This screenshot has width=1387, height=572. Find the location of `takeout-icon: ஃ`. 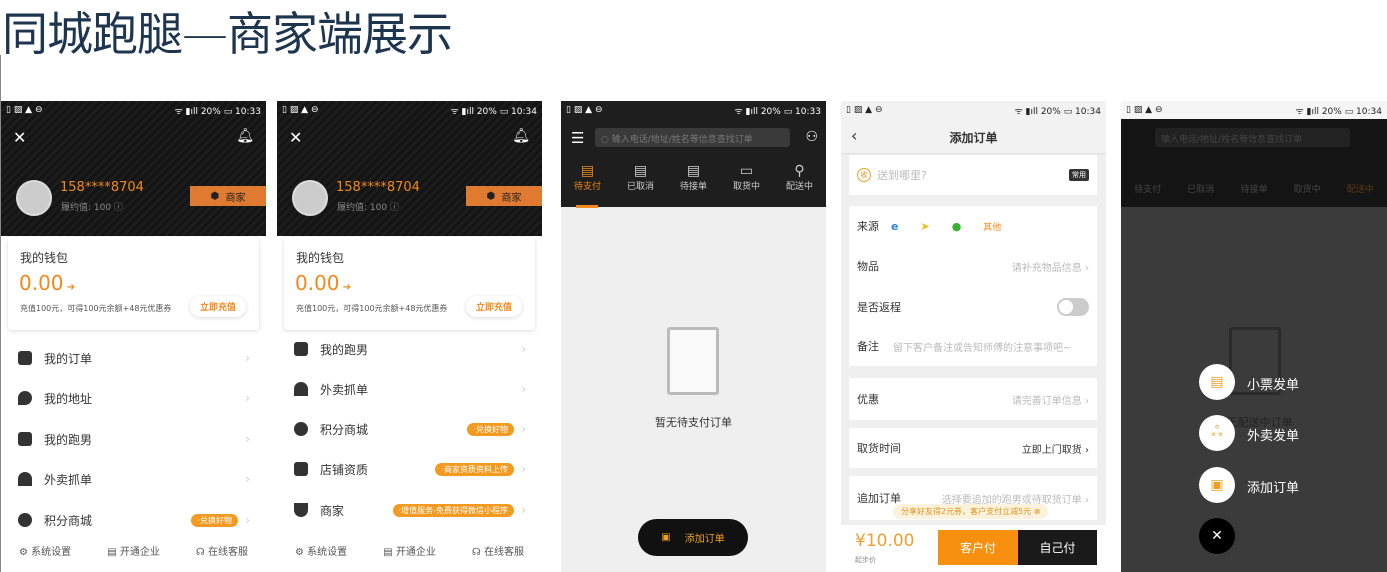

takeout-icon: ஃ is located at coordinates (1217, 433).